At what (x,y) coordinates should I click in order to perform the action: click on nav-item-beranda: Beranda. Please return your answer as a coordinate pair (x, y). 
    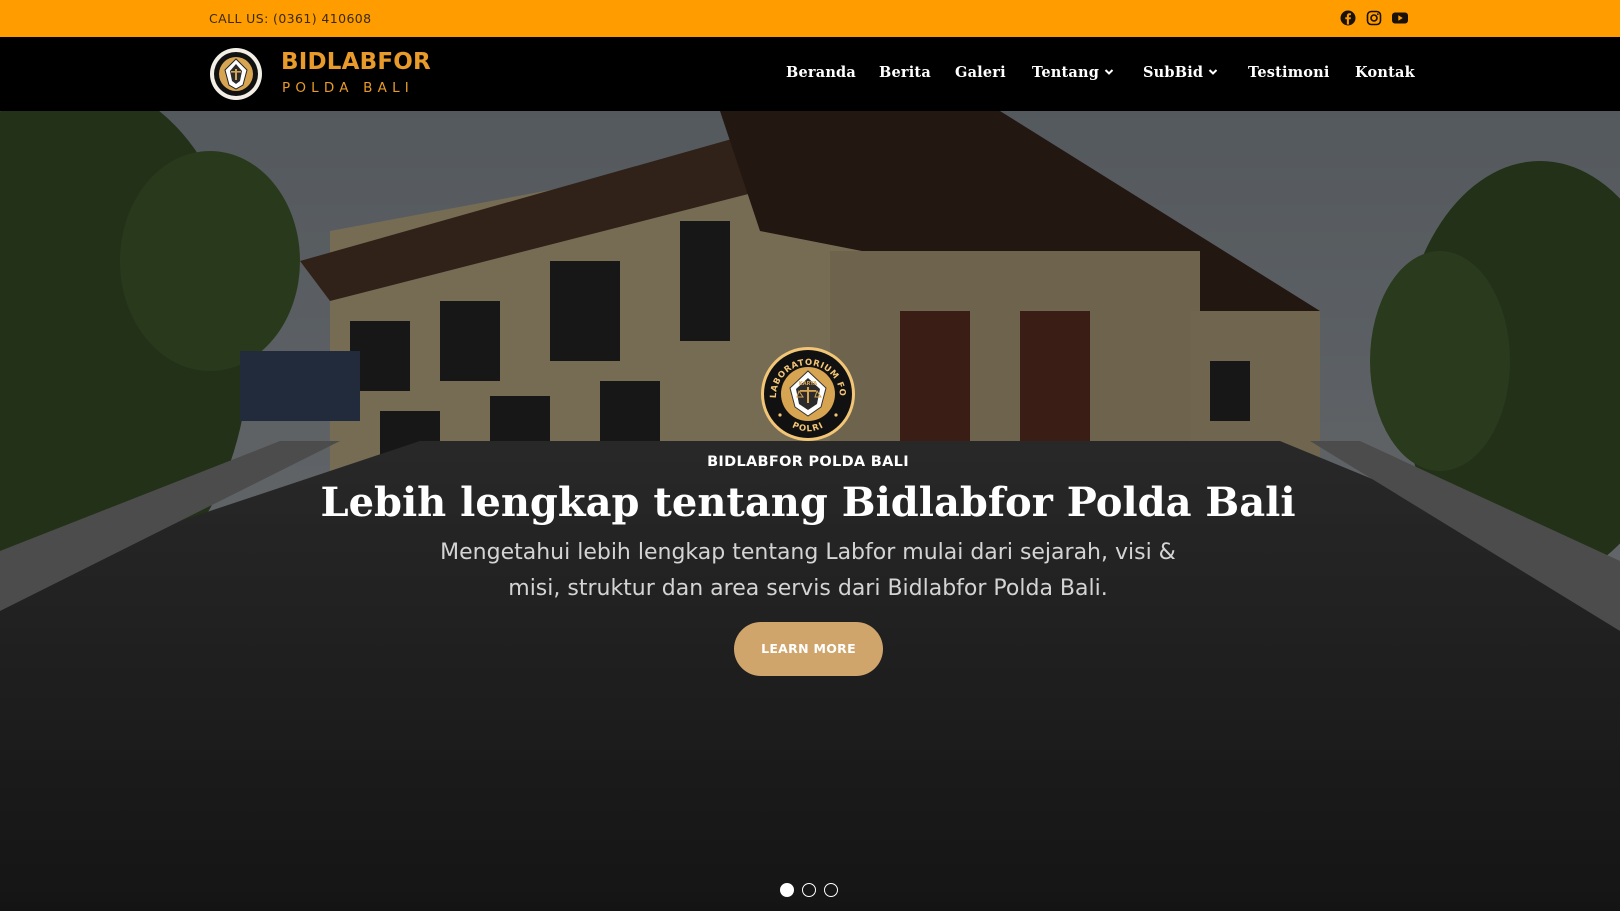
    Looking at the image, I should click on (821, 72).